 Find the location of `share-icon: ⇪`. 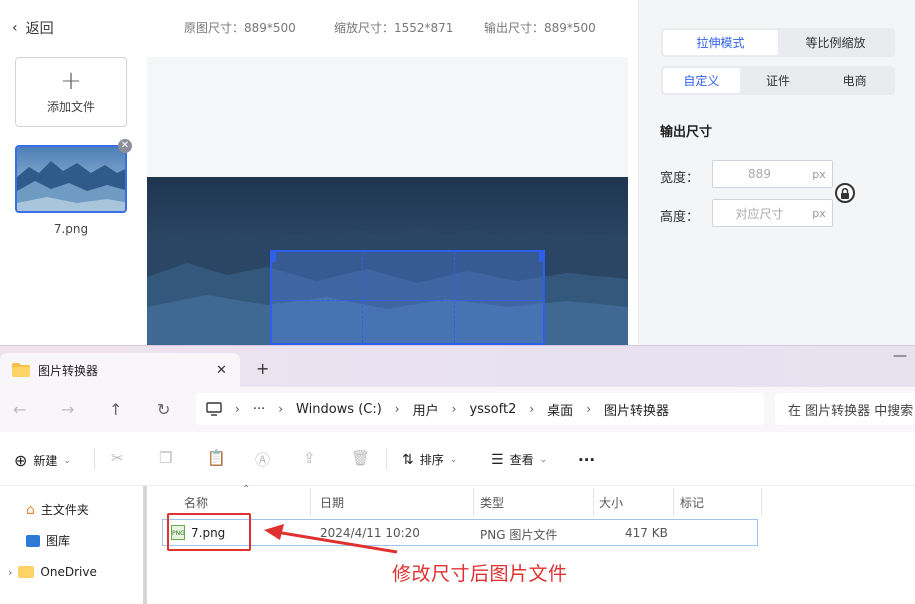

share-icon: ⇪ is located at coordinates (309, 458).